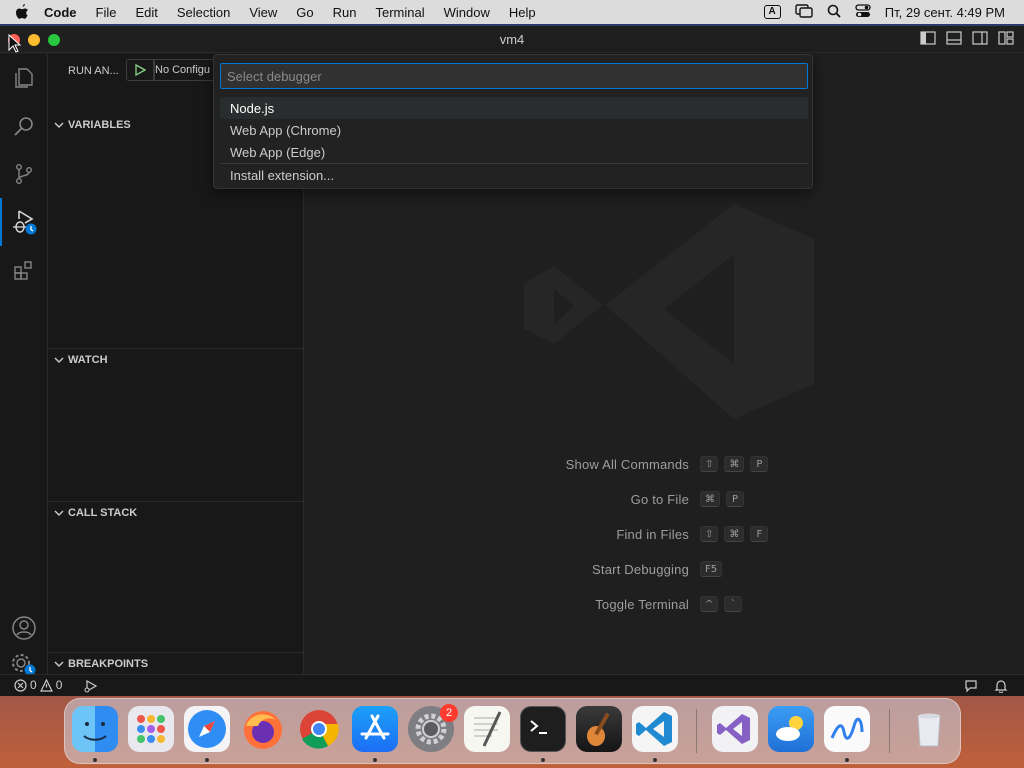 The image size is (1024, 768). What do you see at coordinates (627, 464) in the screenshot?
I see `shortcut-label: Show All Commands` at bounding box center [627, 464].